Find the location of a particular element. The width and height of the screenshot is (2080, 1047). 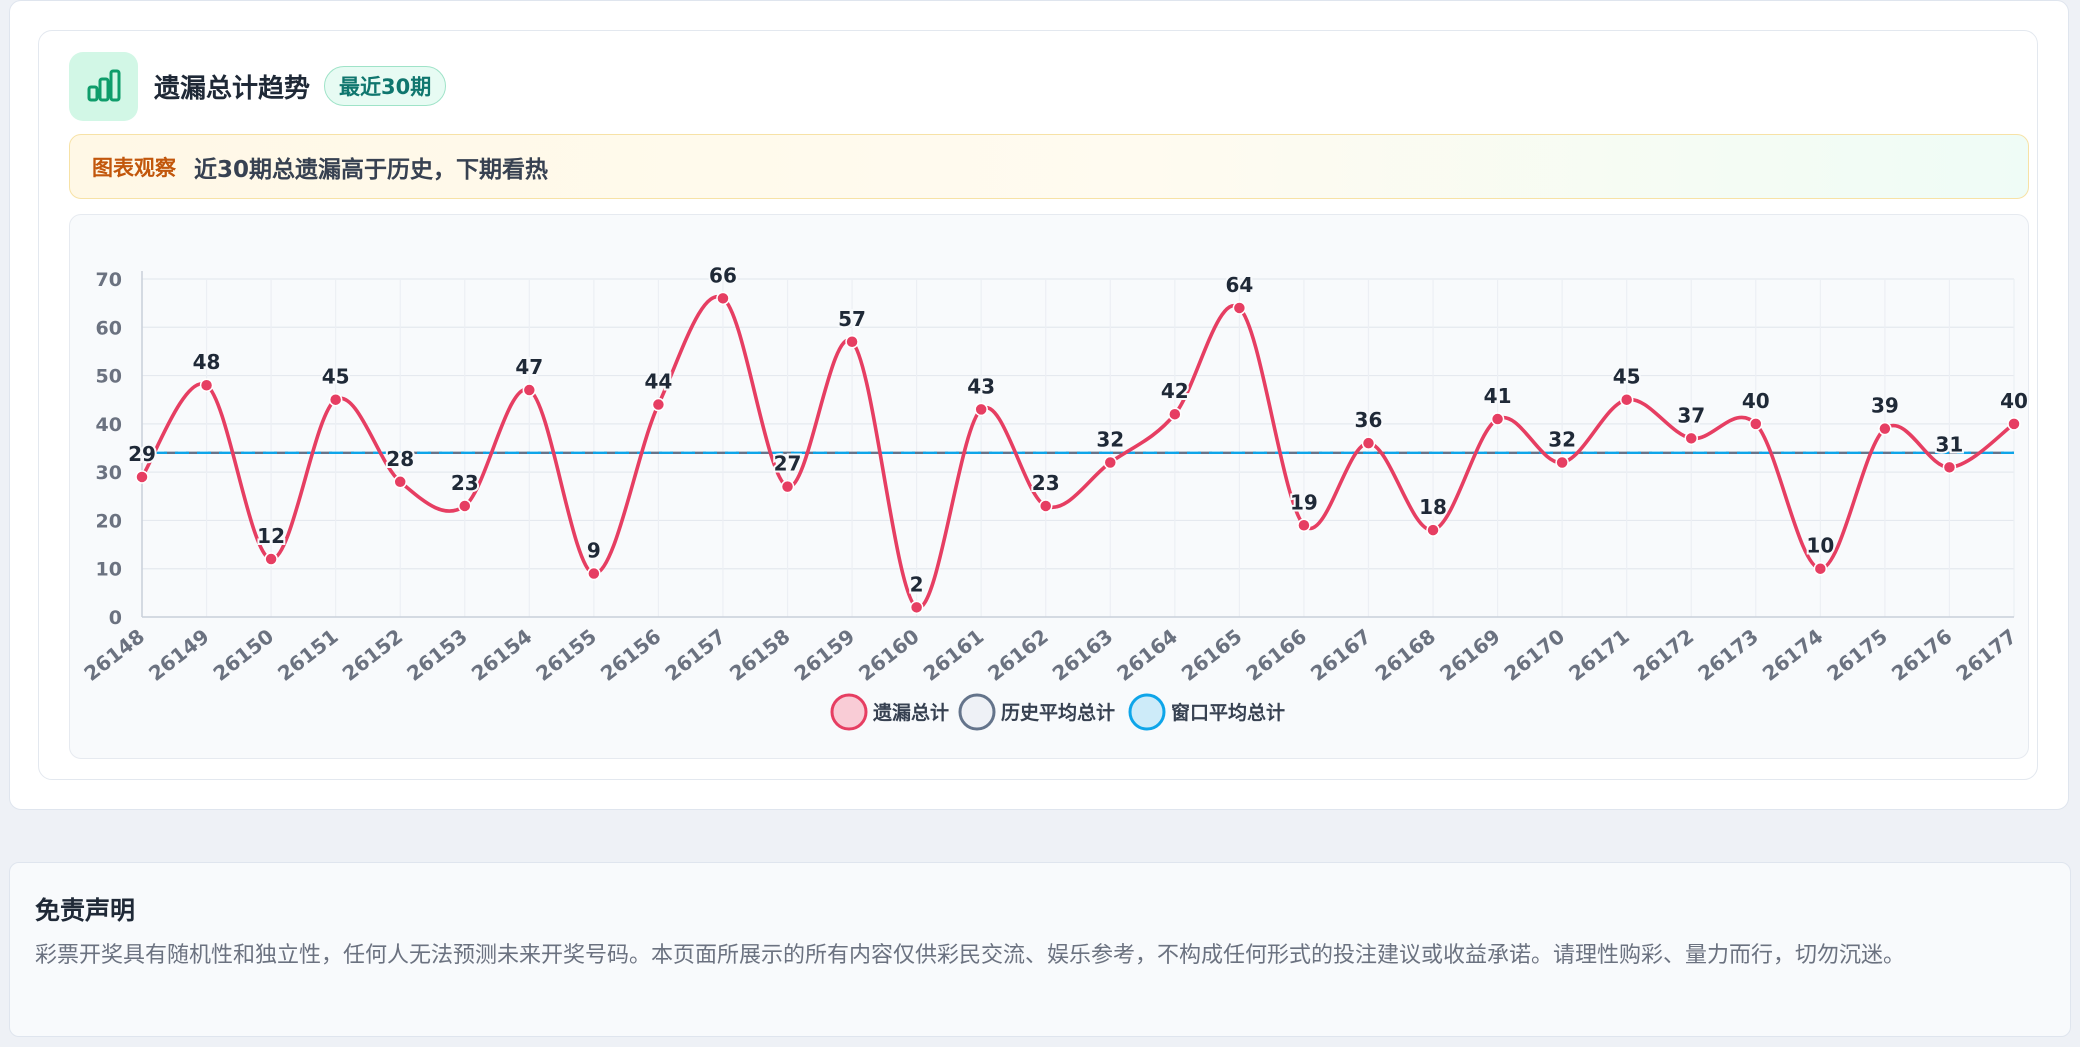

x-tick-label: 26165 is located at coordinates (1212, 655).